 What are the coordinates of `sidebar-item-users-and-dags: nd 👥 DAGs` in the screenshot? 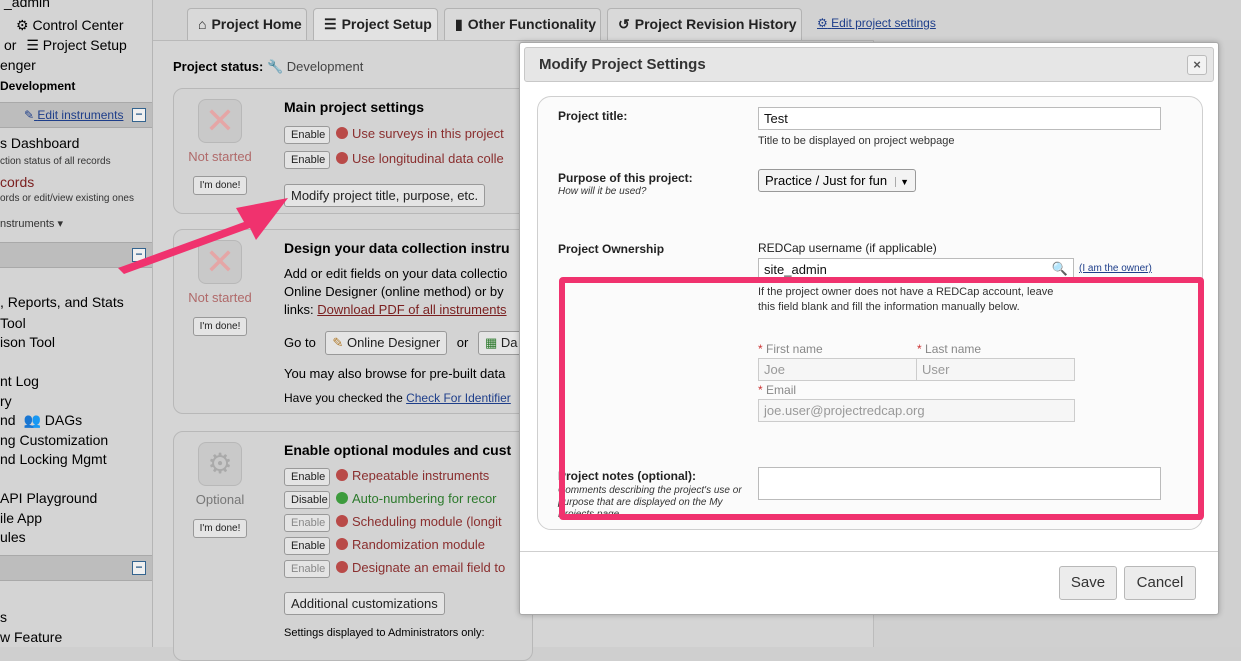 It's located at (41, 420).